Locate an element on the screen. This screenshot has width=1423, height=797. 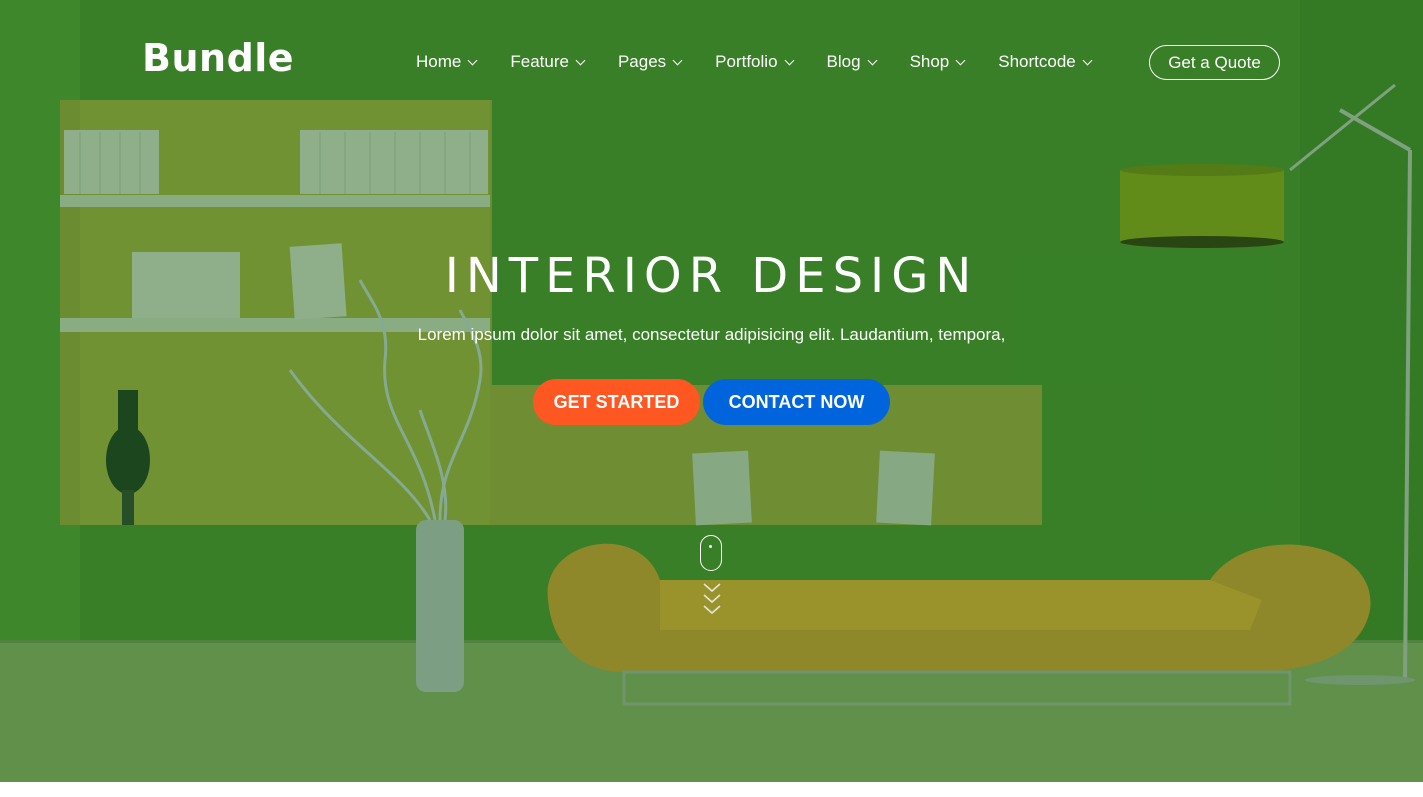
get-a-quote-button: Get a Quote is located at coordinates (1214, 62).